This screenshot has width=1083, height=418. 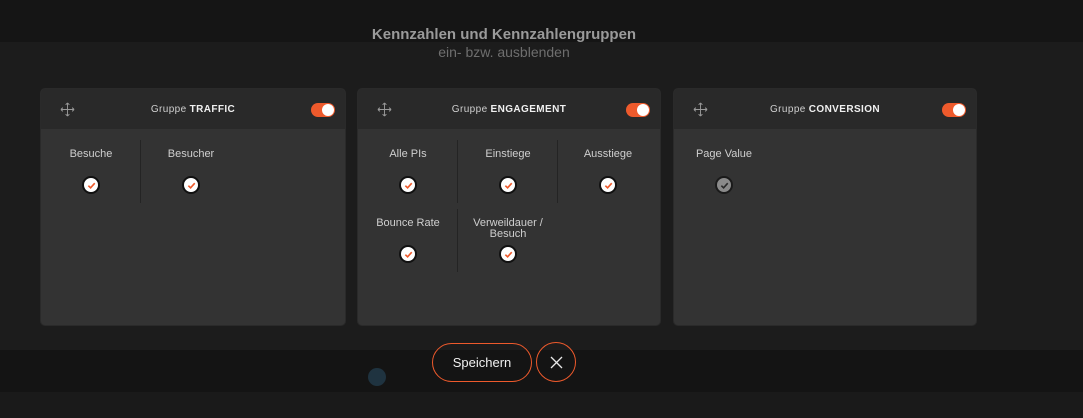 I want to click on background-footer, so click(x=541, y=405).